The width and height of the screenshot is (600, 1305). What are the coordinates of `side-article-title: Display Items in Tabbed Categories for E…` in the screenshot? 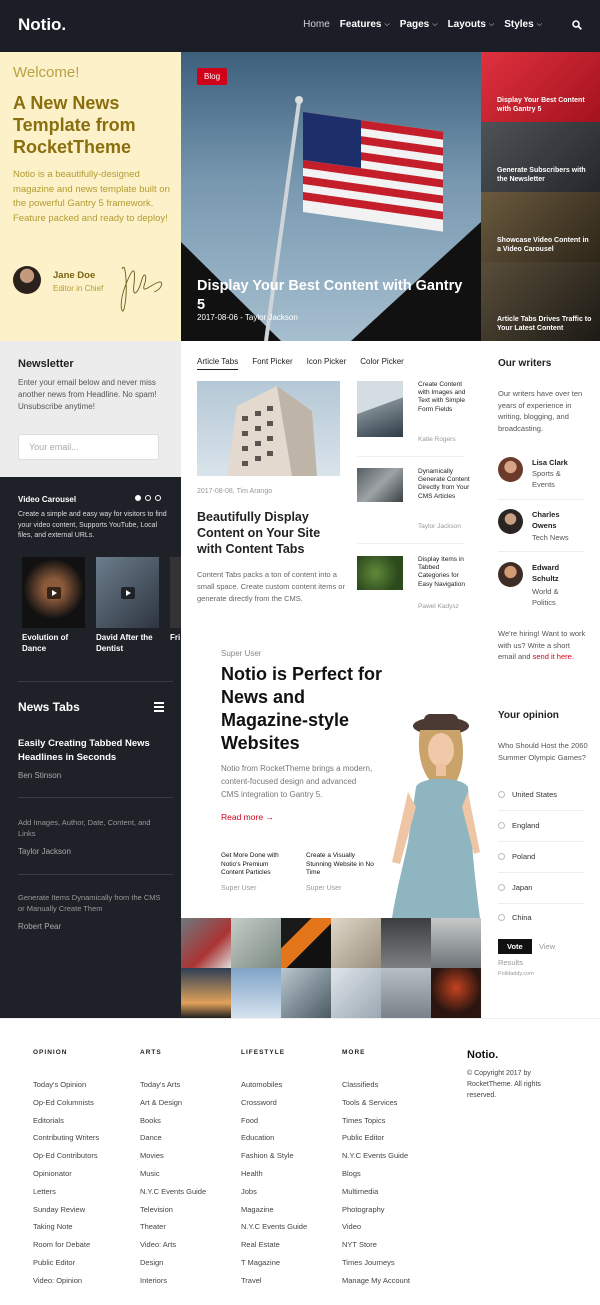 It's located at (444, 572).